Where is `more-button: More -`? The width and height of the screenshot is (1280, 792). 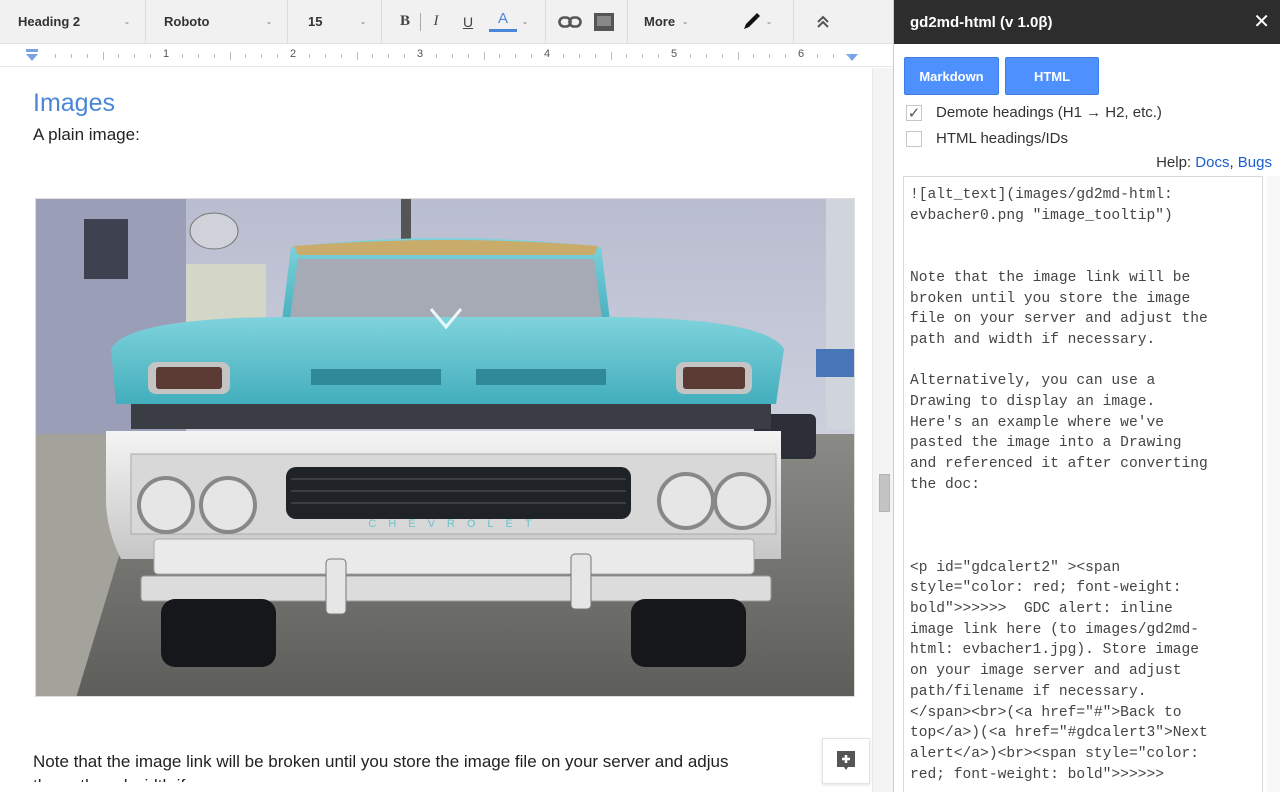 more-button: More - is located at coordinates (665, 22).